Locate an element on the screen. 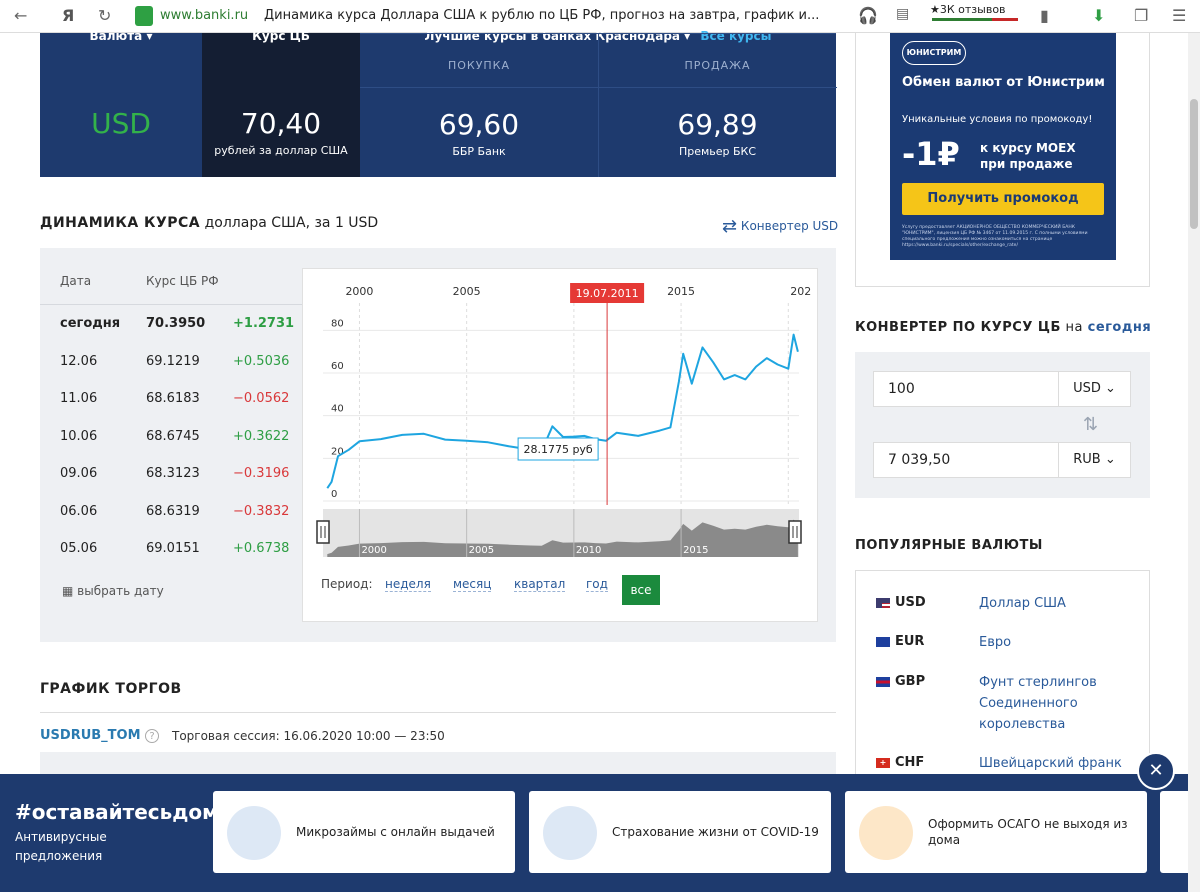  row-date: сегодня is located at coordinates (90, 323).